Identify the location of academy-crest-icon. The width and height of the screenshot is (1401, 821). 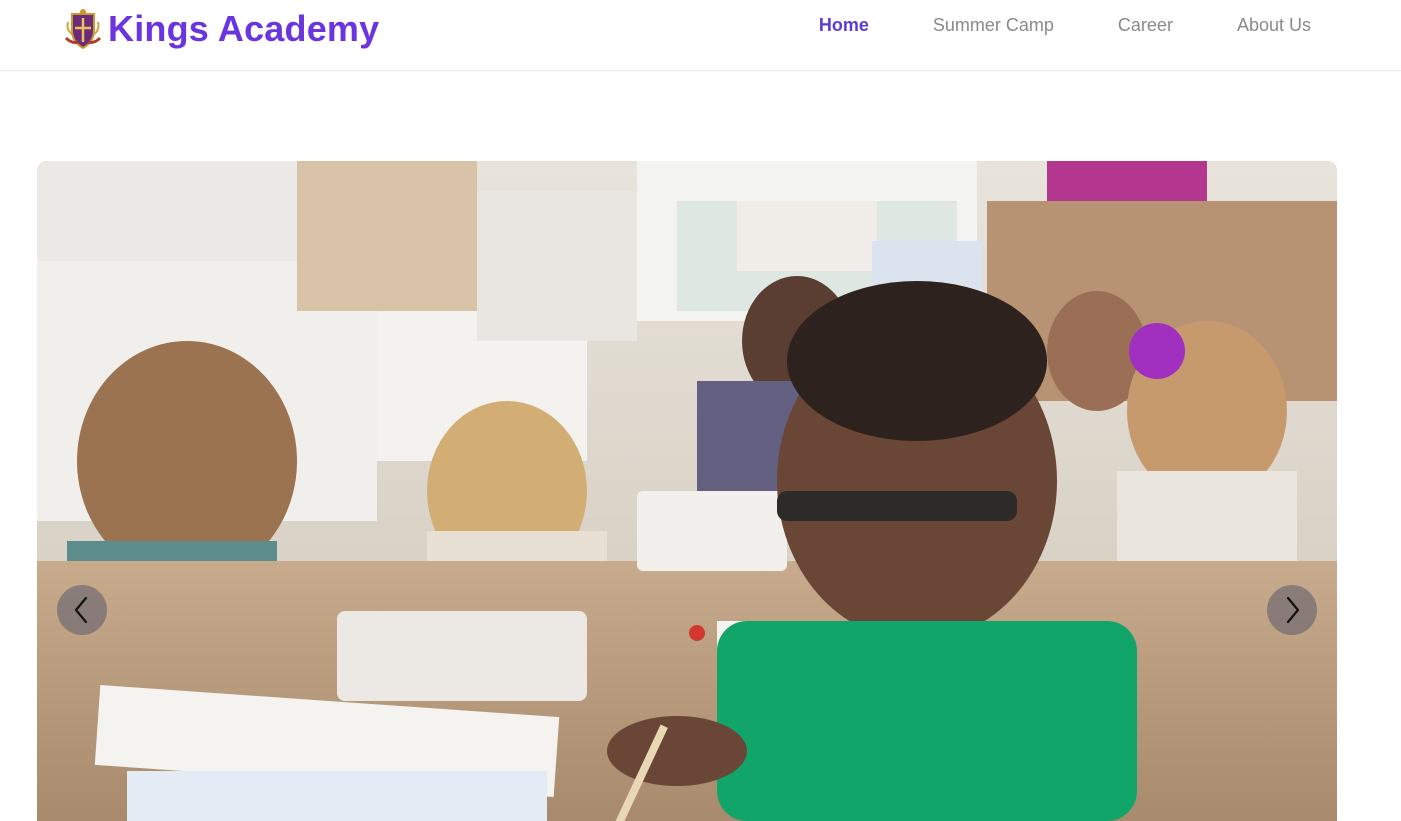
(83, 29).